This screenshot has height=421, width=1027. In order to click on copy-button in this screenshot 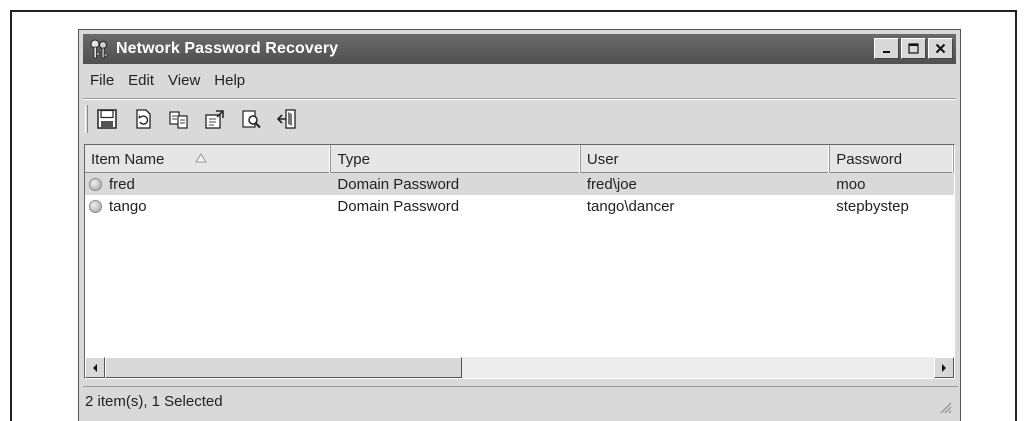, I will do `click(179, 119)`.